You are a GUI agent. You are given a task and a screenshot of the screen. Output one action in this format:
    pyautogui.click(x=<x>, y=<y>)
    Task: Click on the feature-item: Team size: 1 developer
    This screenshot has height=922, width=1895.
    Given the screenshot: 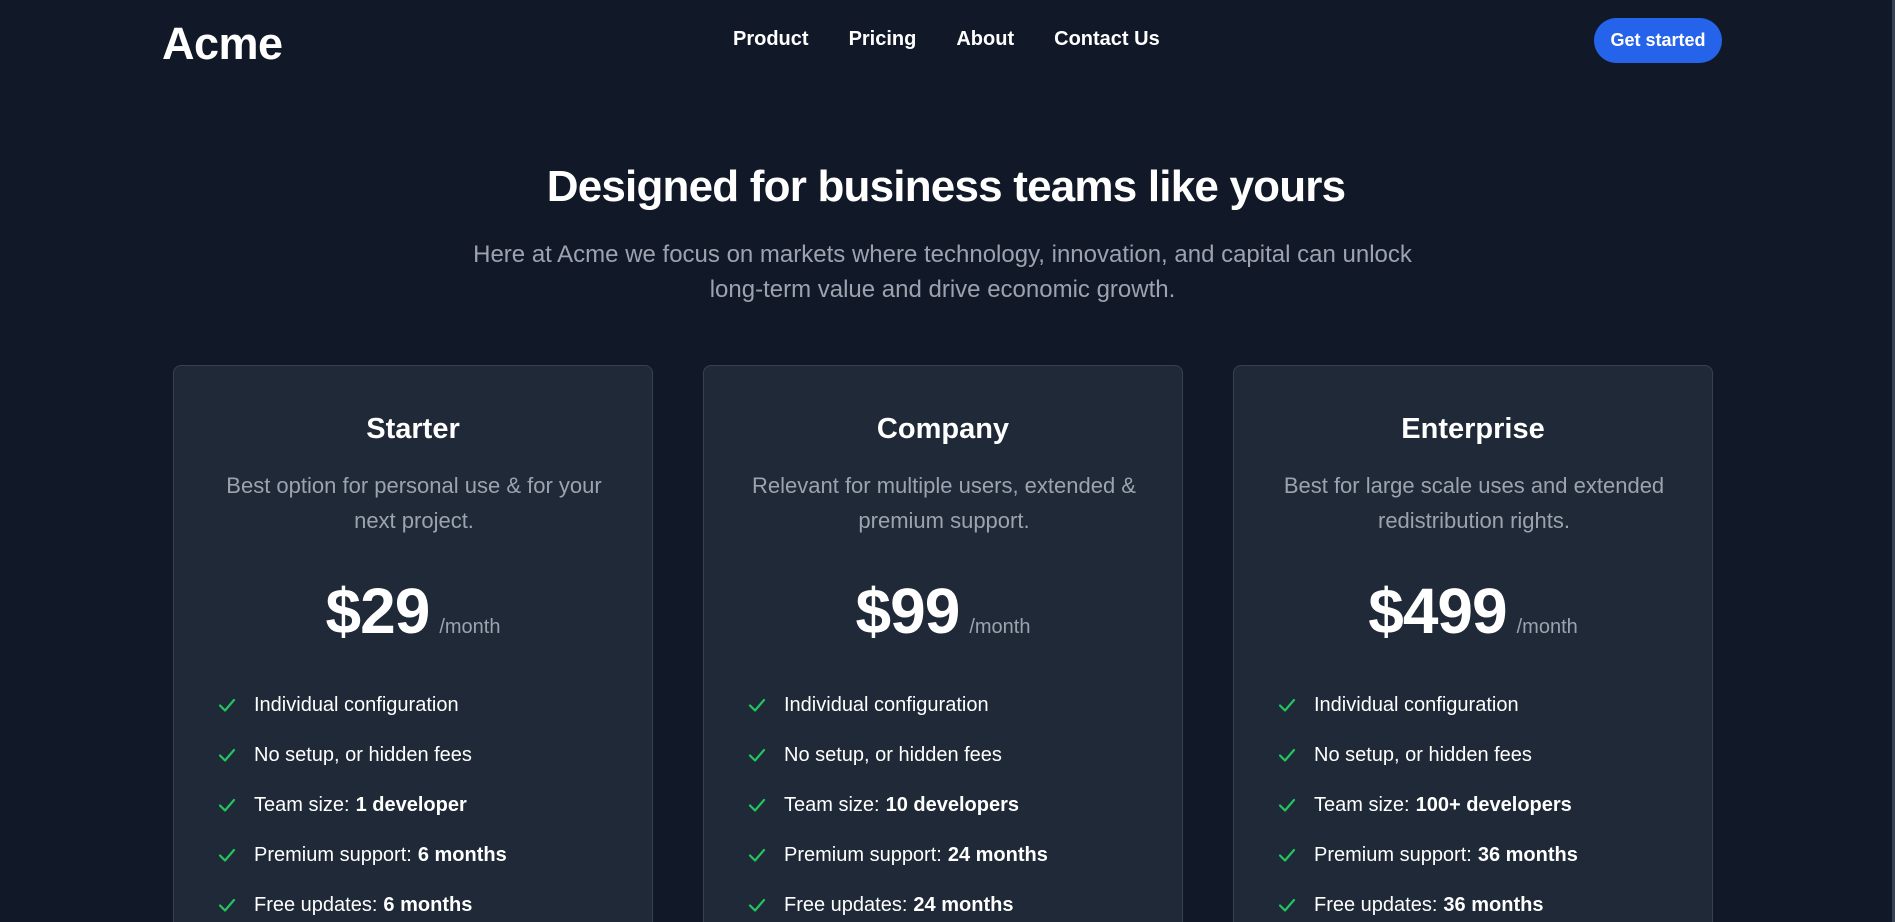 What is the action you would take?
    pyautogui.click(x=362, y=805)
    